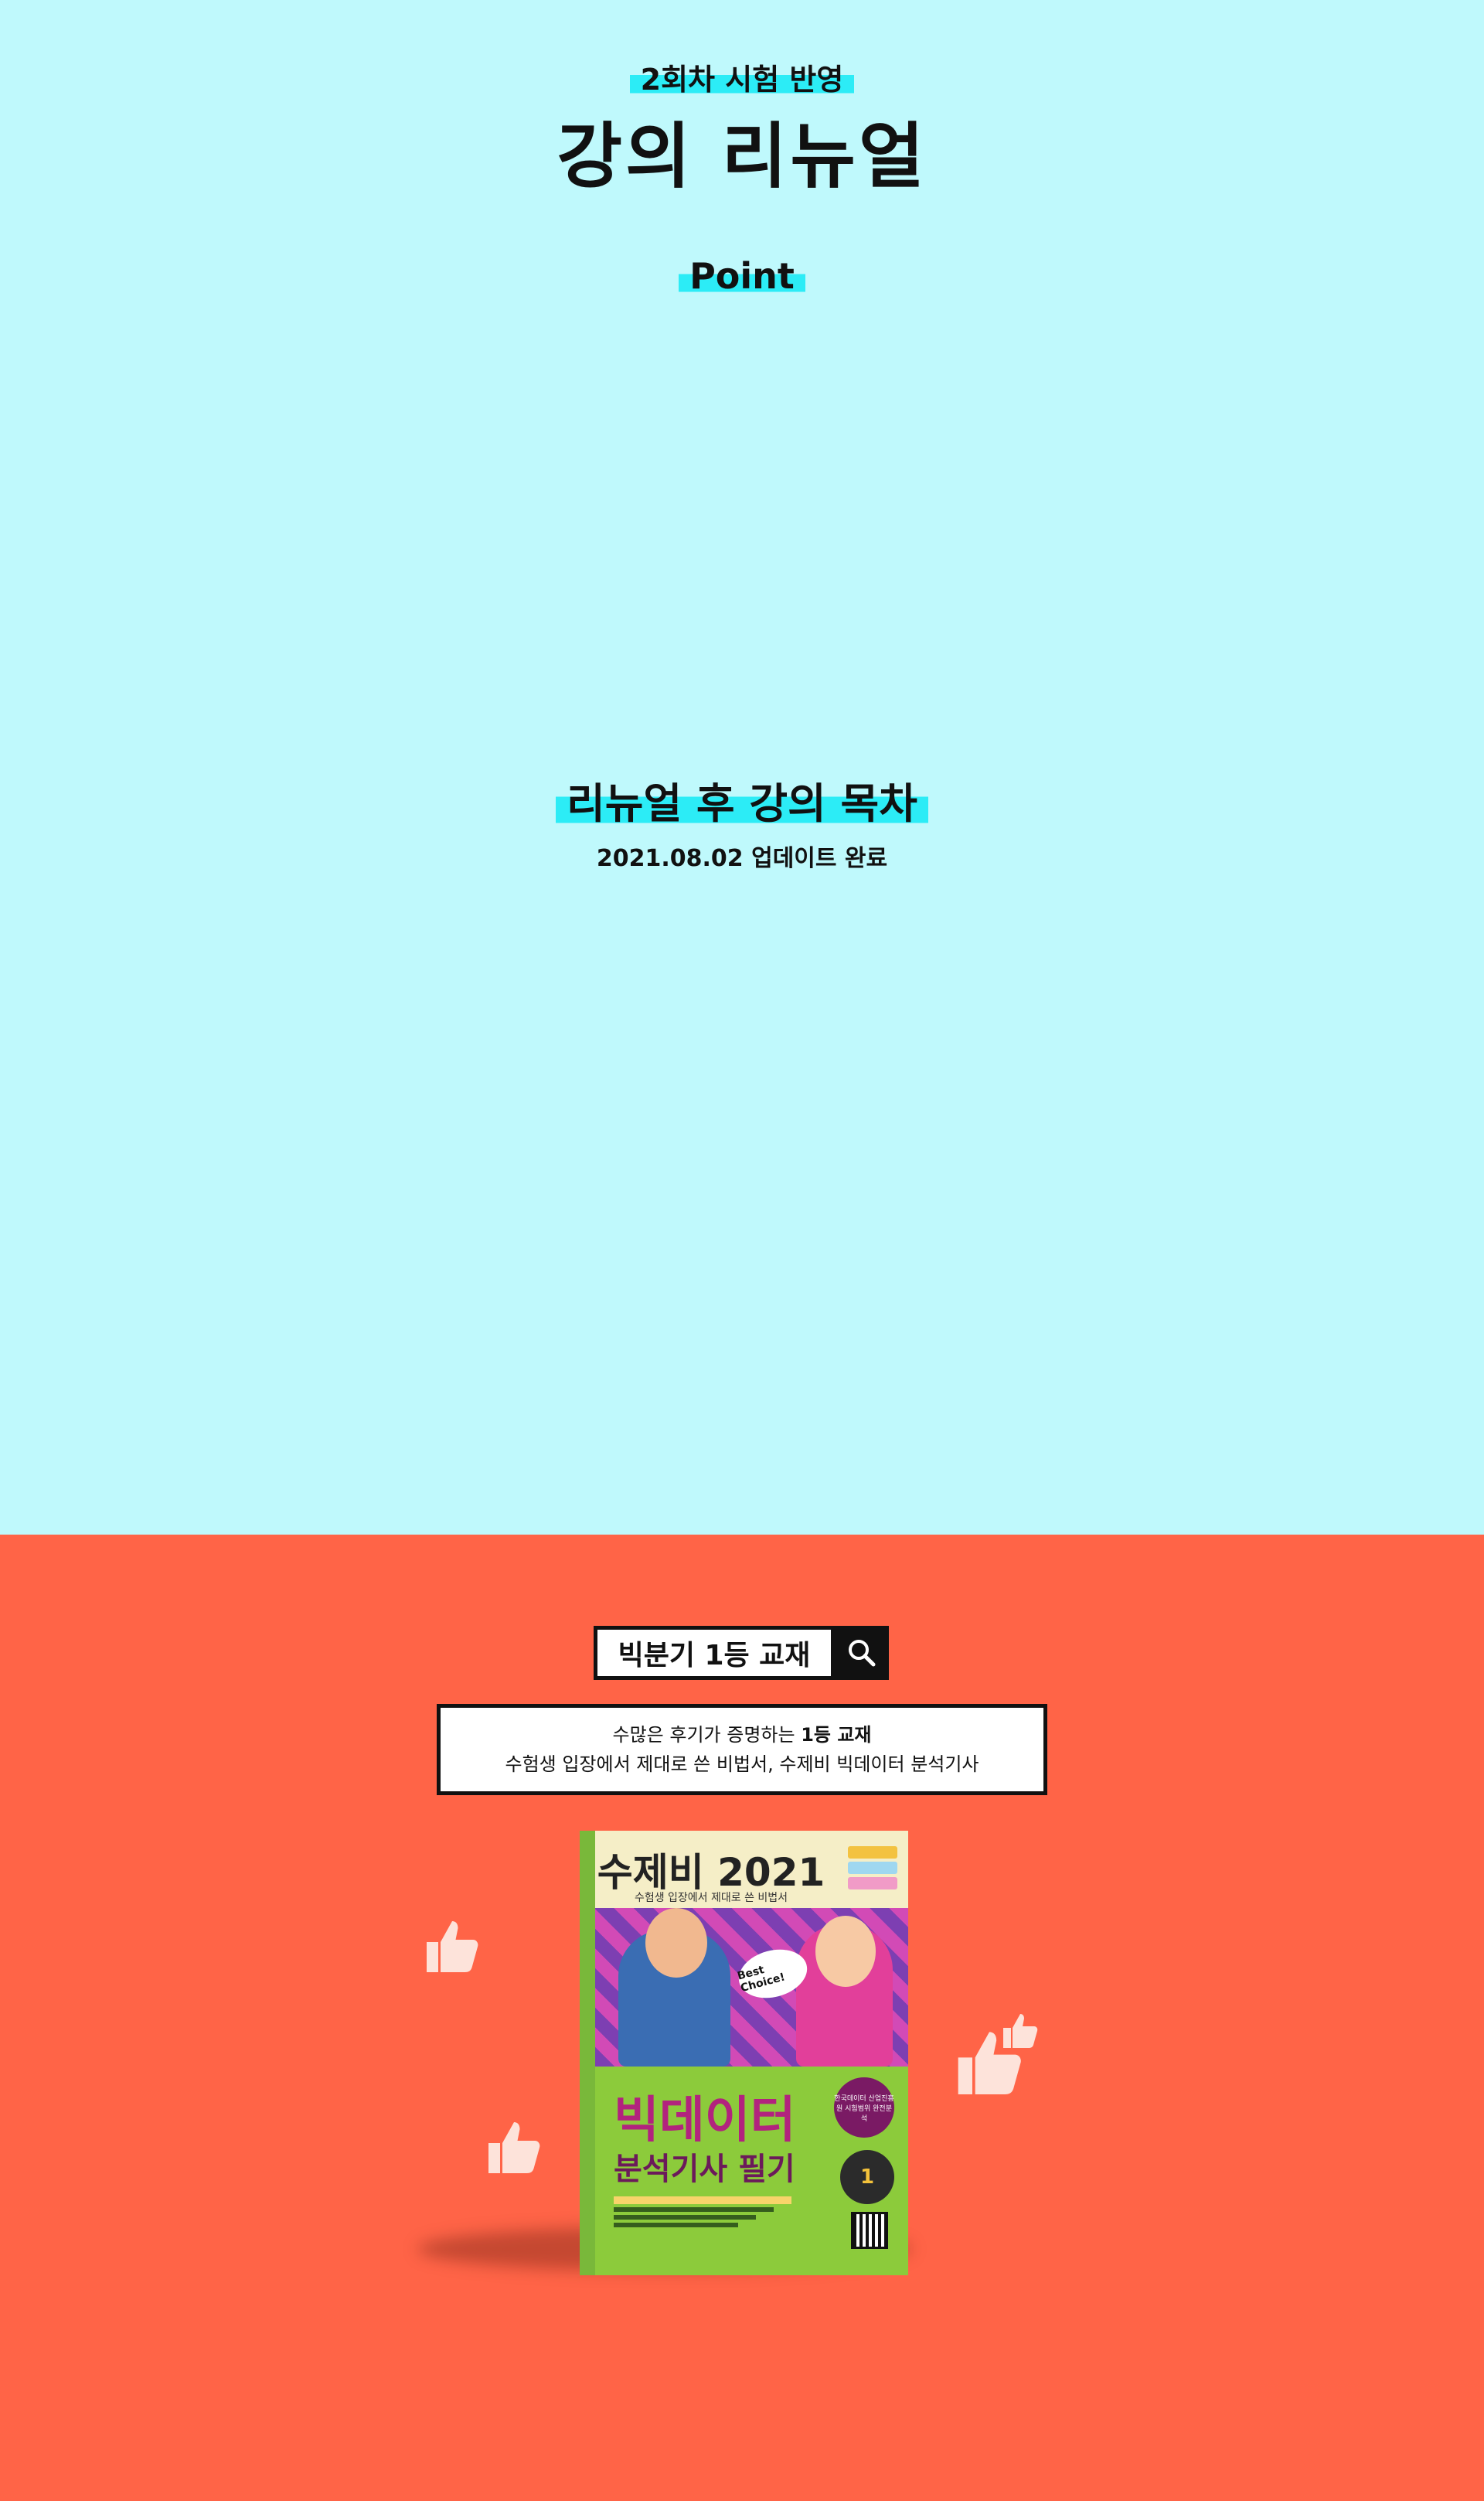 The width and height of the screenshot is (1484, 2501). Describe the element at coordinates (742, 156) in the screenshot. I see `page-title: 강의 리뉴얼` at that location.